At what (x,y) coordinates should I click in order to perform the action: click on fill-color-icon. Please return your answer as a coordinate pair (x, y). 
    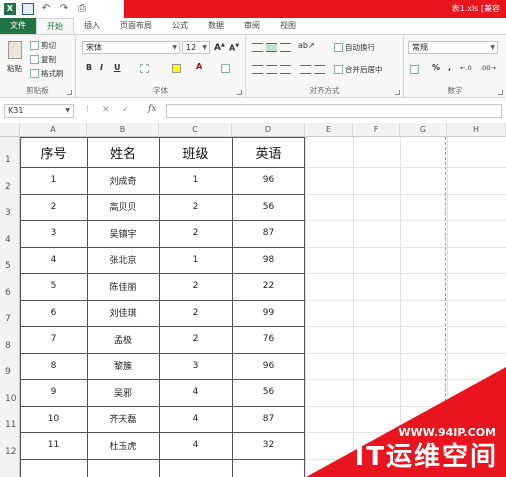
    Looking at the image, I should click on (176, 68).